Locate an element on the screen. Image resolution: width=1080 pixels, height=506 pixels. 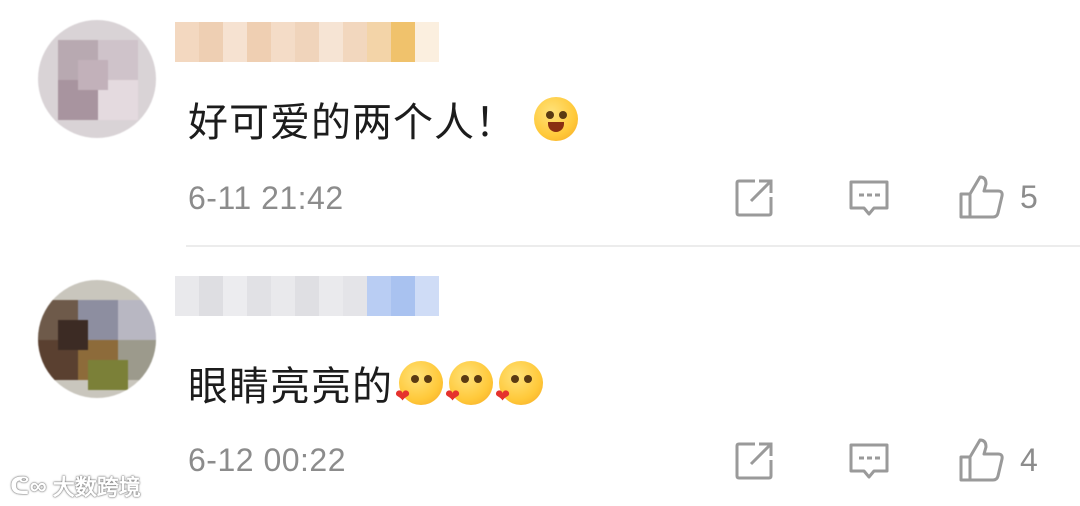
like-count: 4 is located at coordinates (1029, 459).